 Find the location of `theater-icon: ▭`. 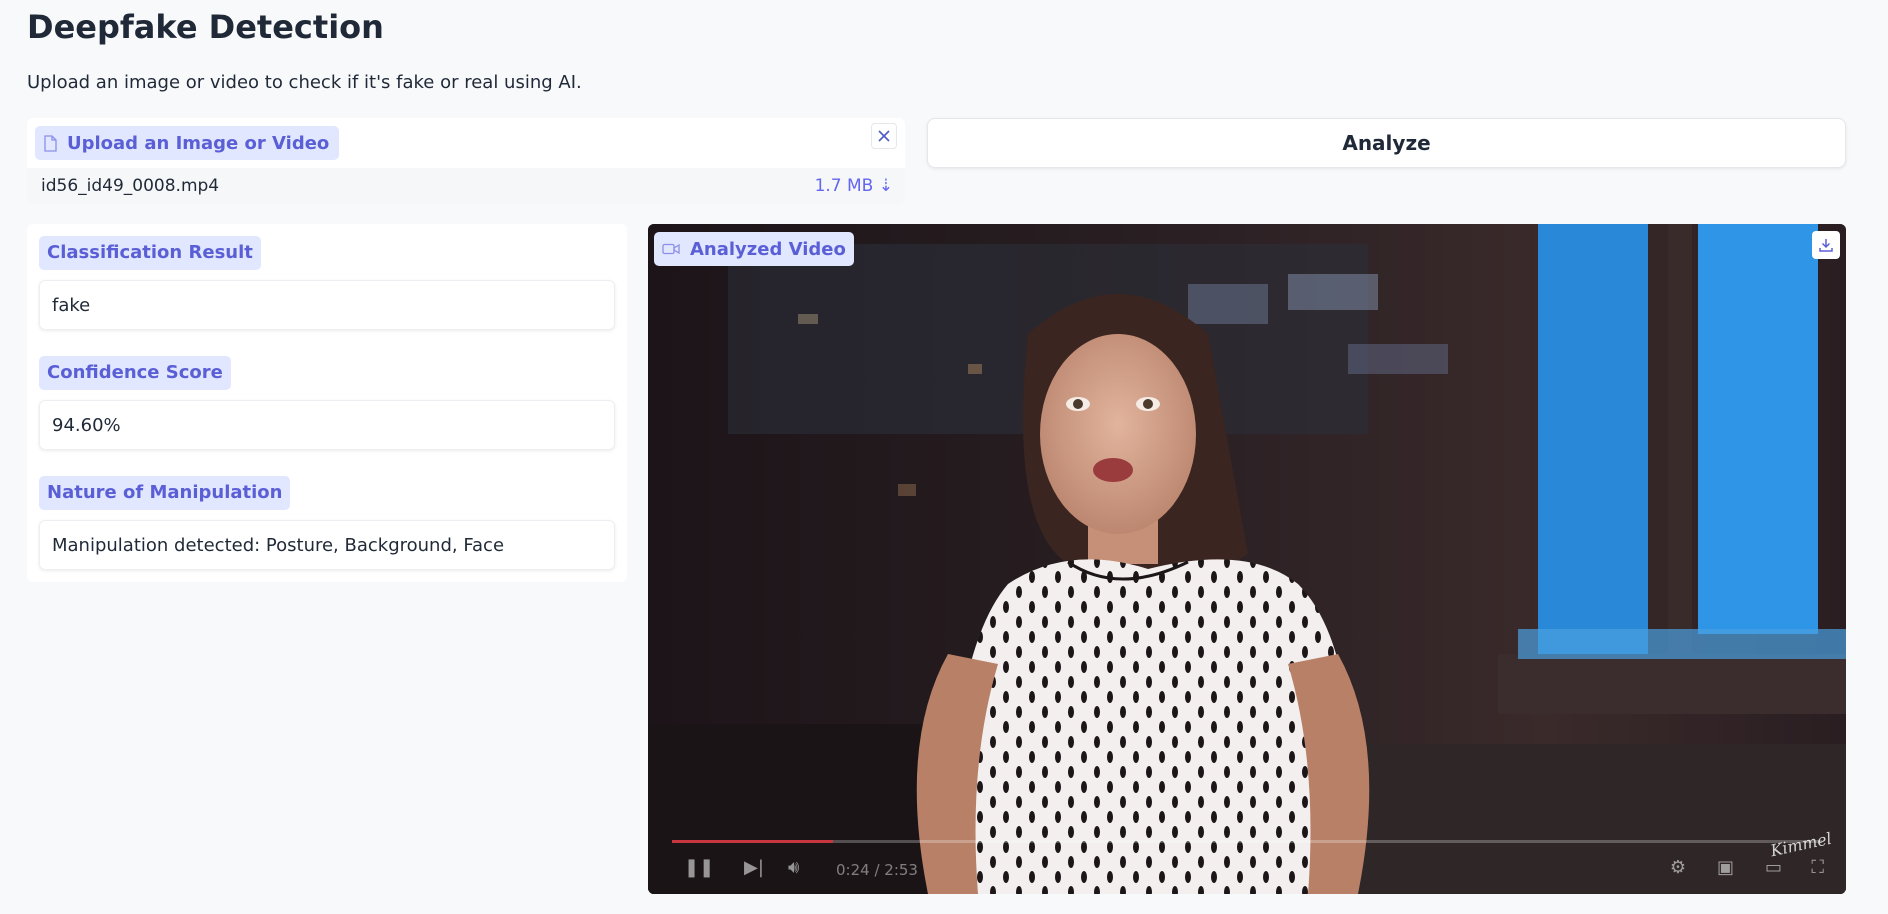

theater-icon: ▭ is located at coordinates (1773, 868).